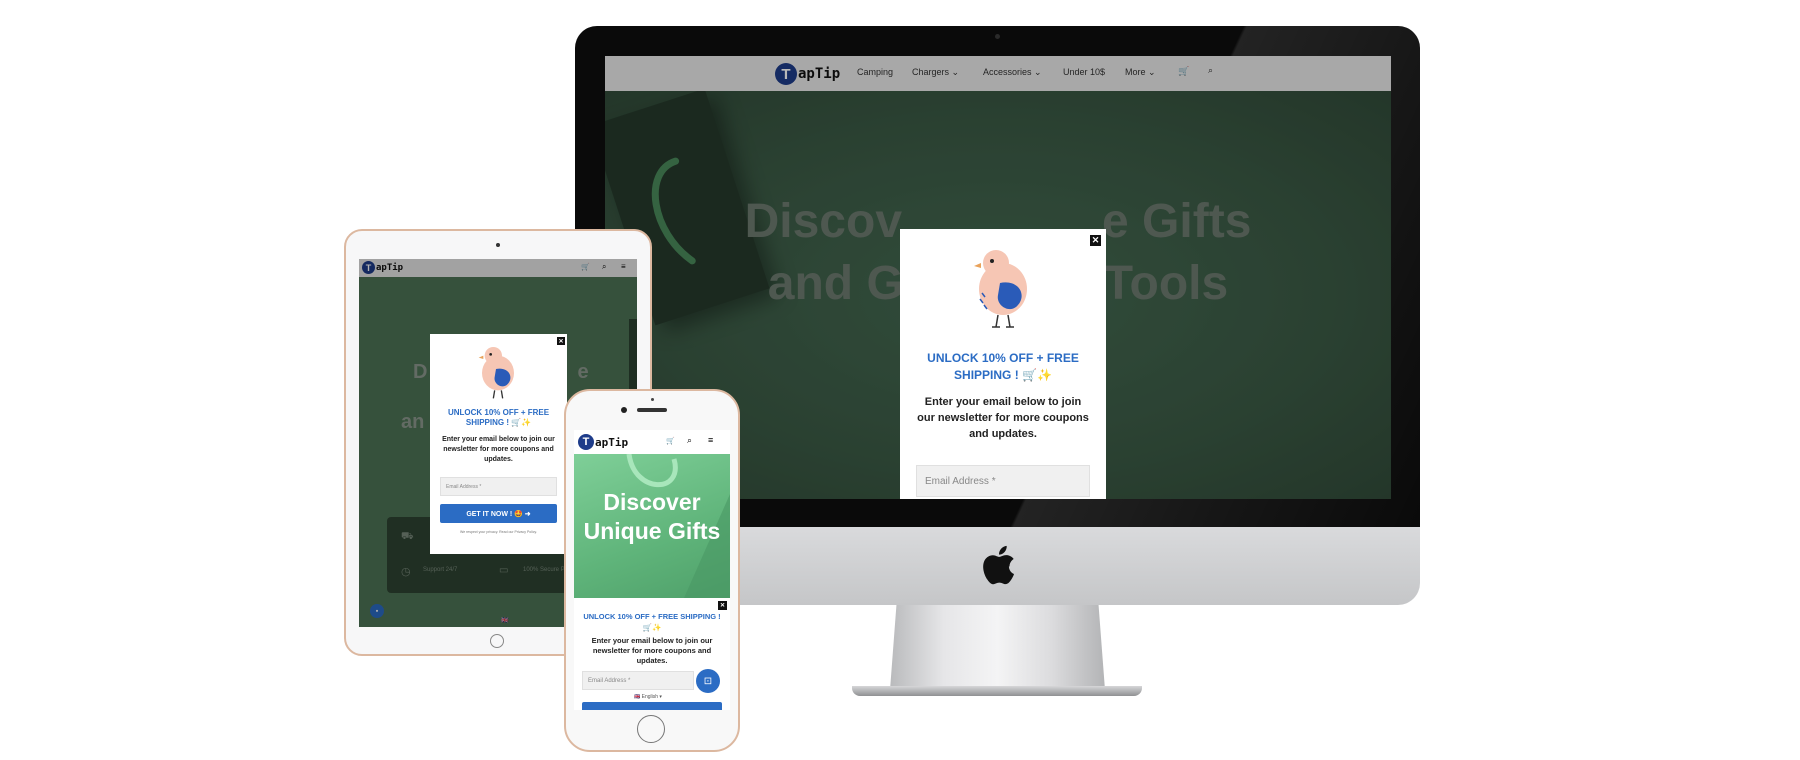  I want to click on iphone-sensor, so click(652, 399).